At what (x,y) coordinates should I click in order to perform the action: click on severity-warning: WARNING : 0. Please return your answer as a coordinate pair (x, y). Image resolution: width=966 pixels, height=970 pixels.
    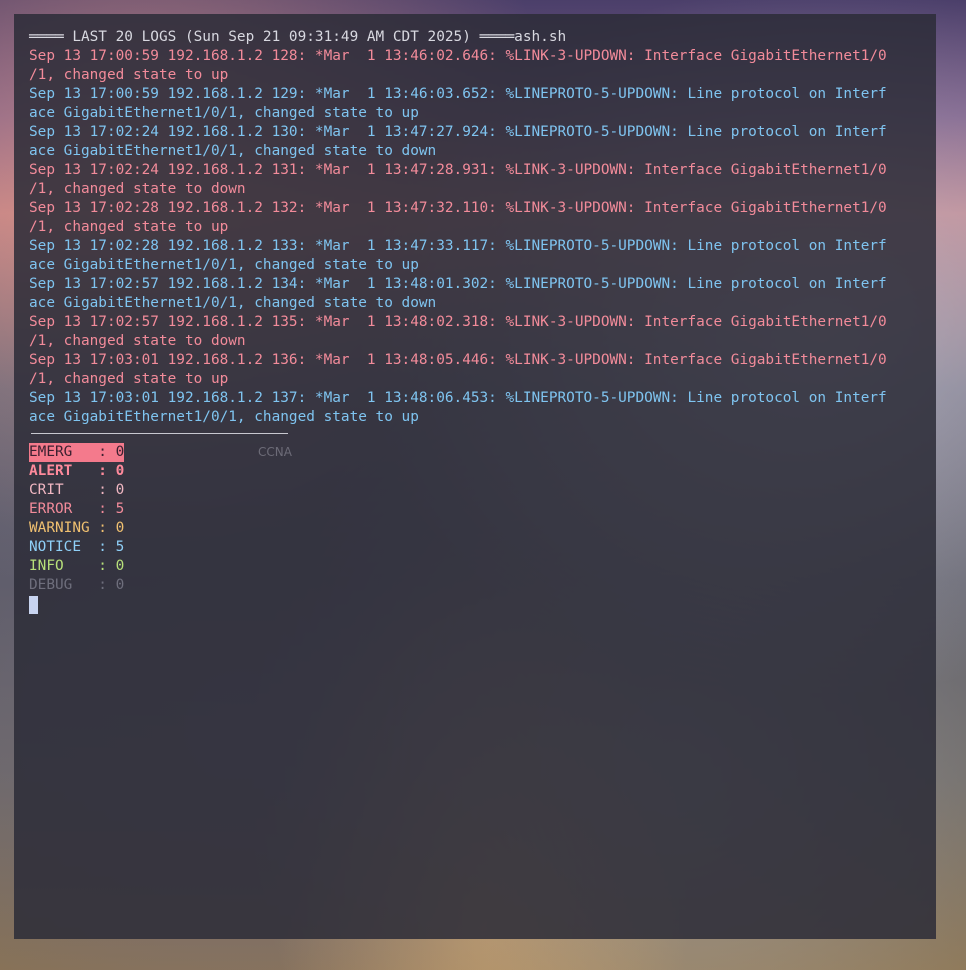
    Looking at the image, I should click on (77, 528).